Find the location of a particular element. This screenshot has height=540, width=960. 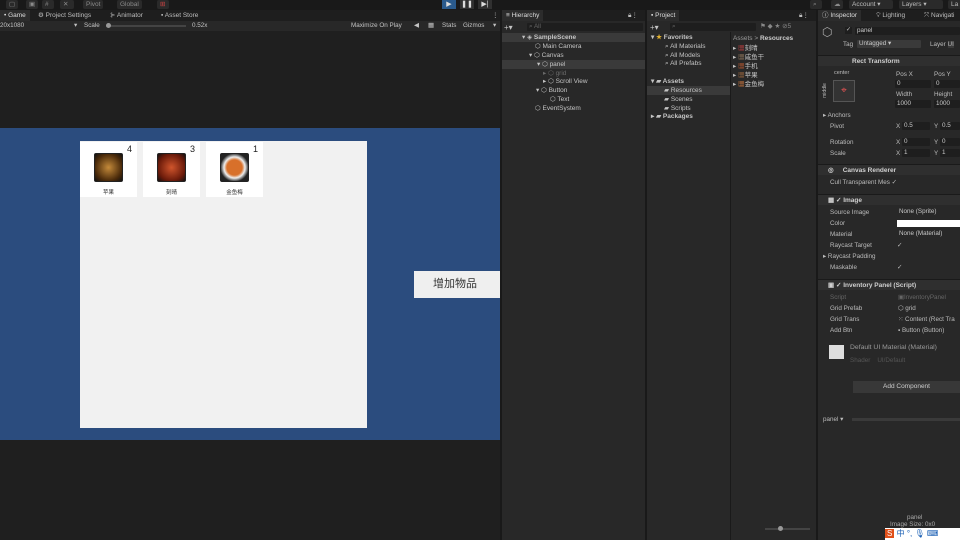

rotation-y-field: 0 is located at coordinates (950, 142).